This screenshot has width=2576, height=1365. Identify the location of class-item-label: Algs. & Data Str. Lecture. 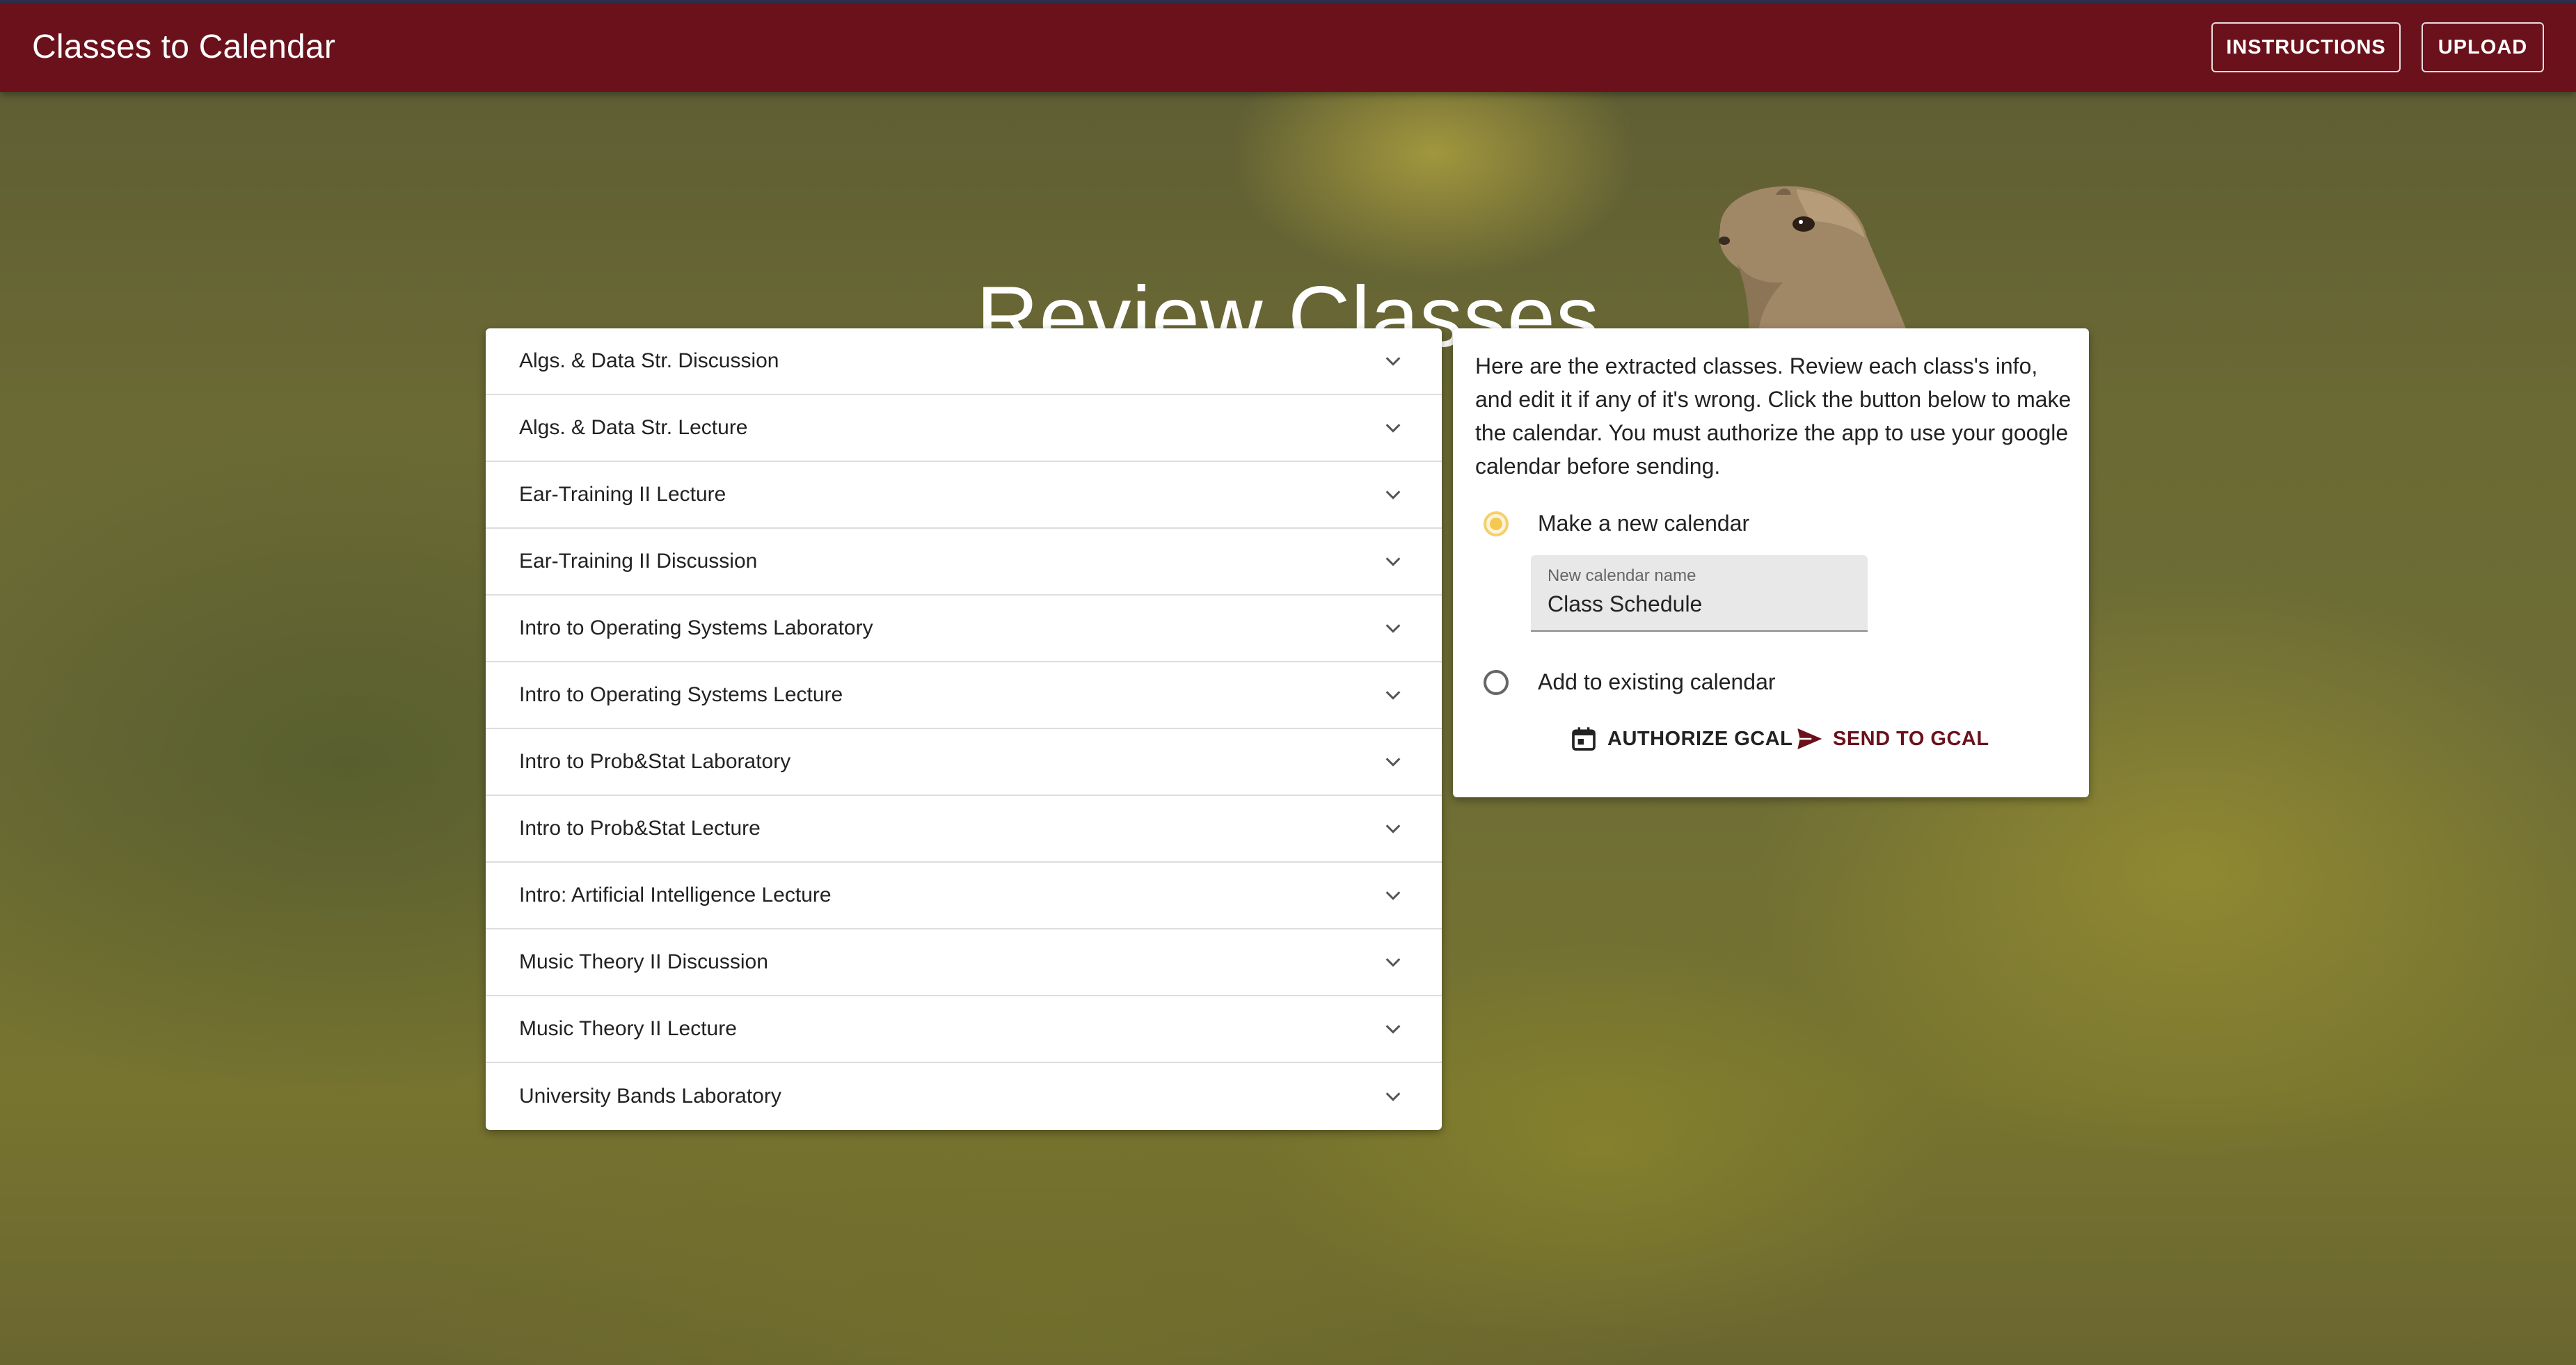
(633, 427).